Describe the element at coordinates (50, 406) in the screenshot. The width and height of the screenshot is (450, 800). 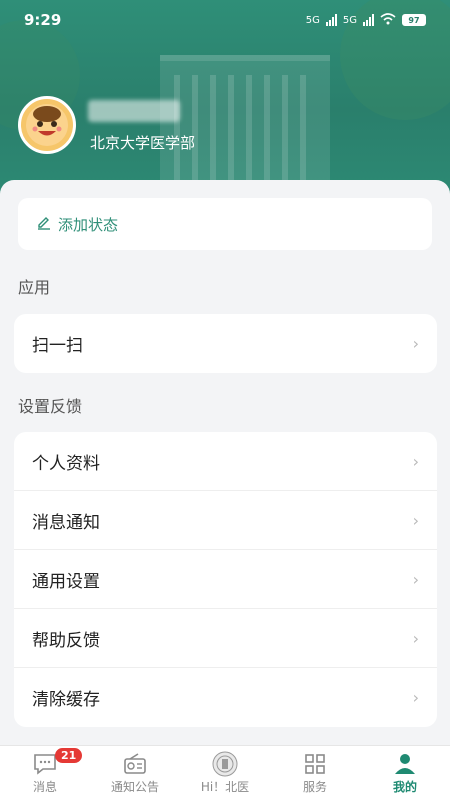
I see `section-title-settings: 设置反馈` at that location.